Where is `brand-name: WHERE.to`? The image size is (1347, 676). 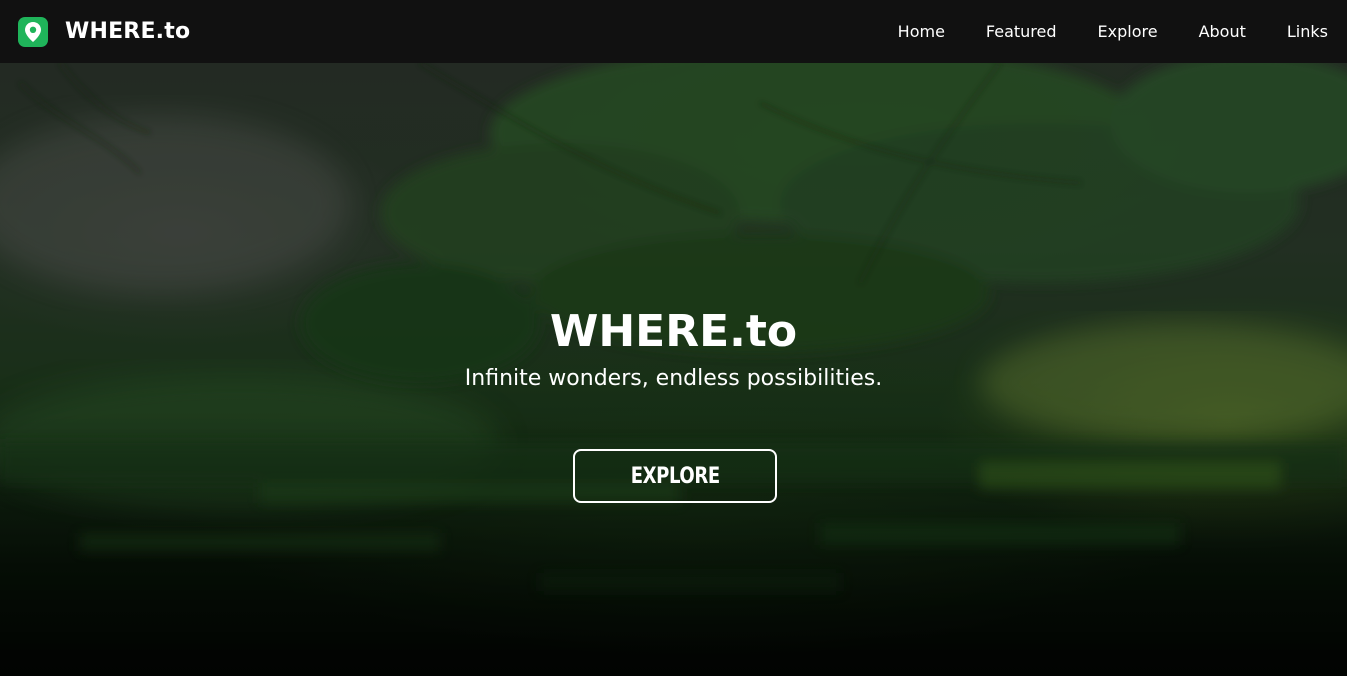
brand-name: WHERE.to is located at coordinates (128, 31).